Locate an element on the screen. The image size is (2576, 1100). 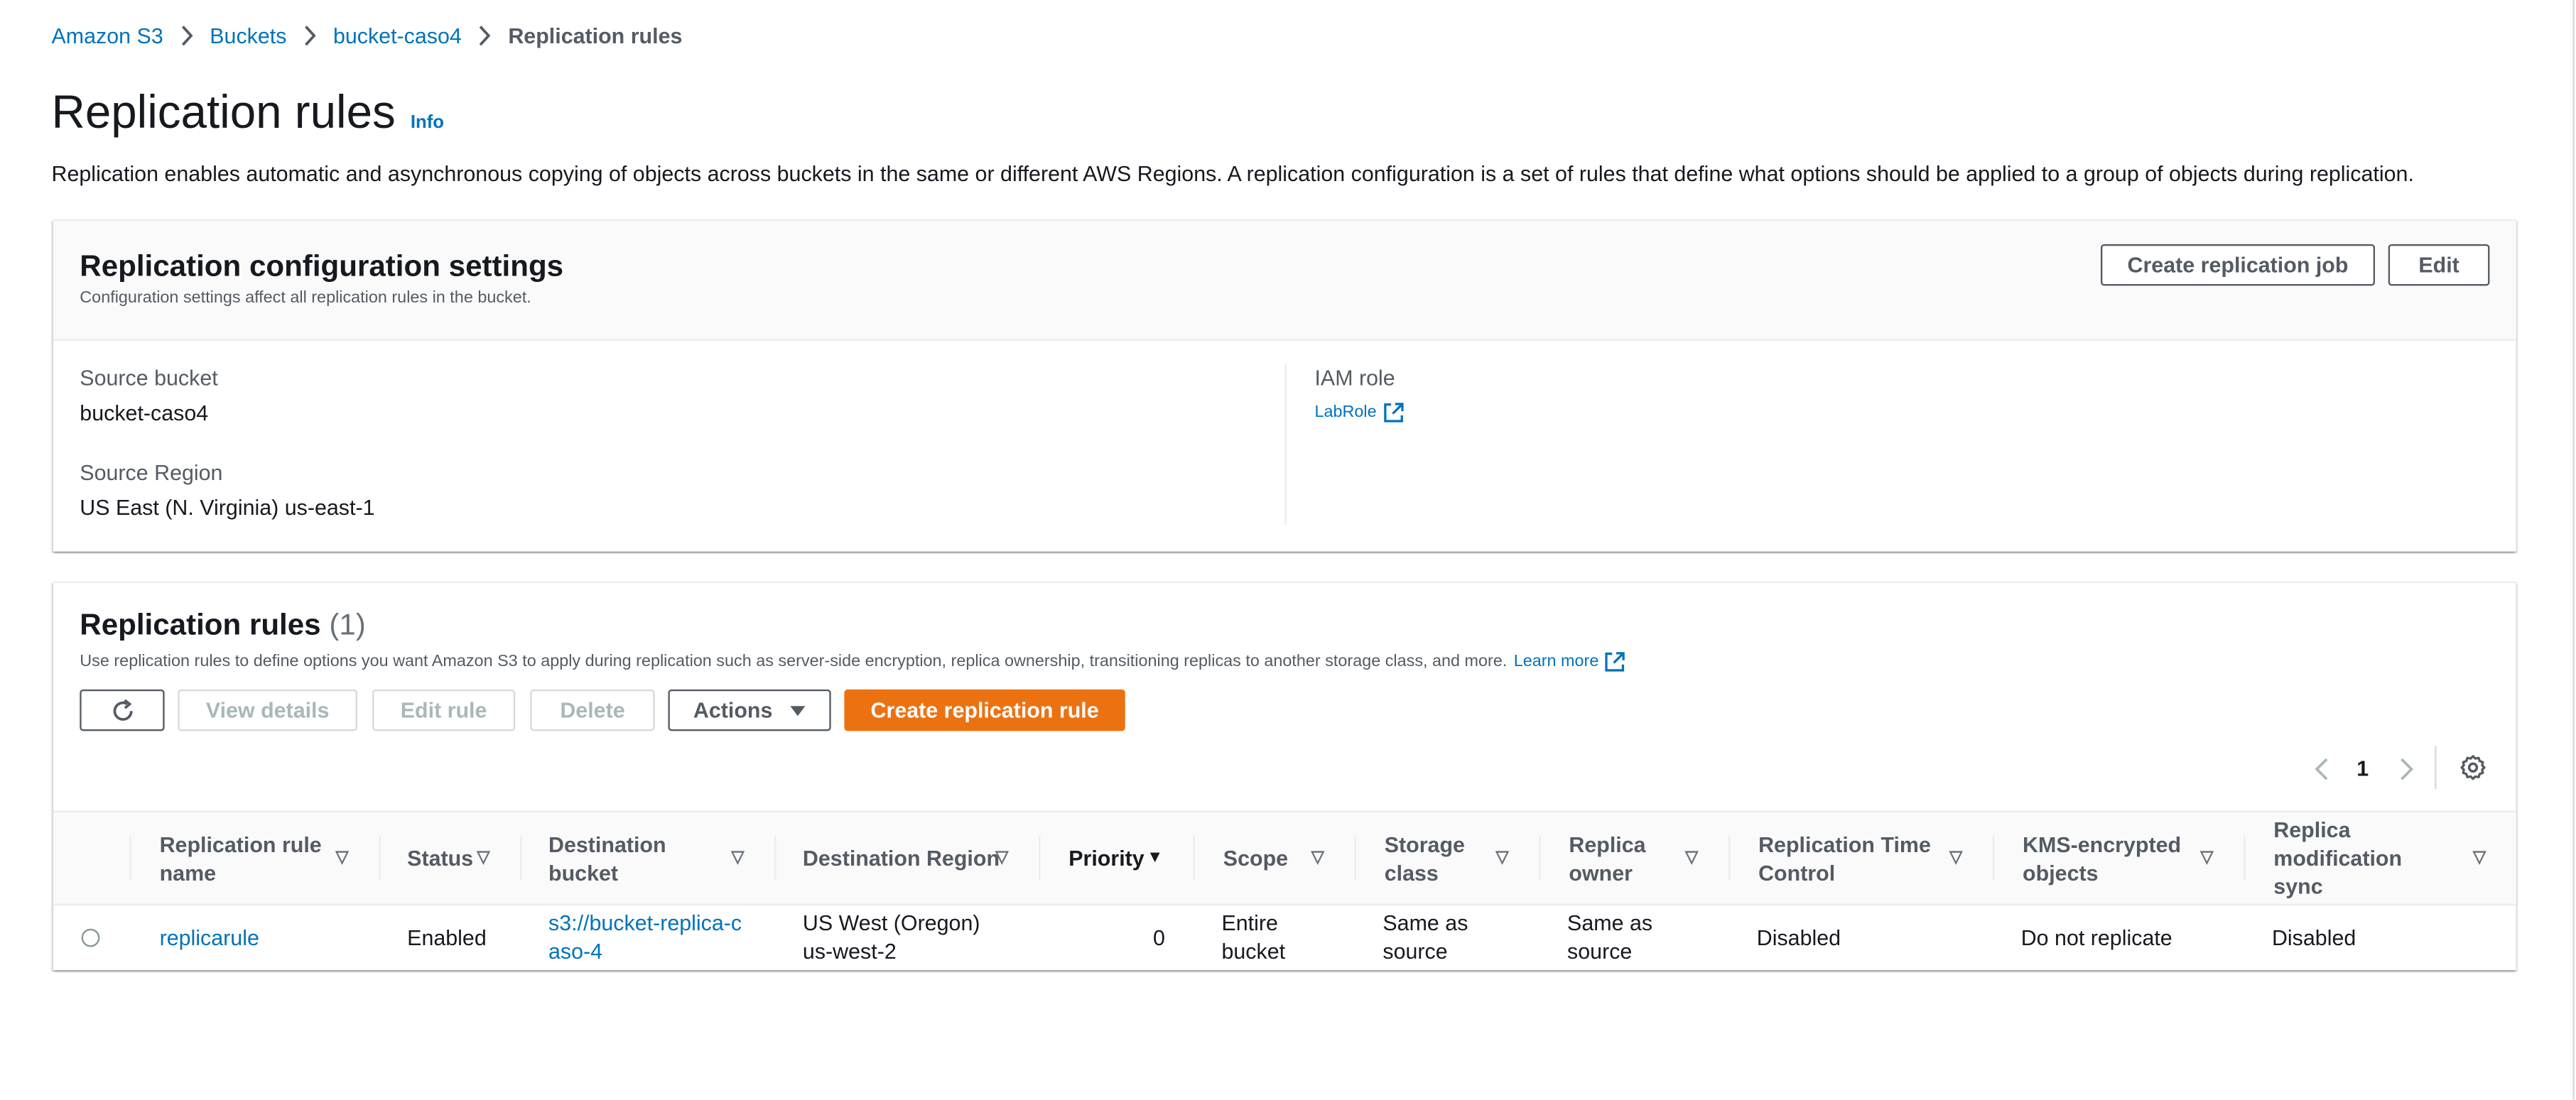
create-replication-rule-button: Create replication rule is located at coordinates (984, 710).